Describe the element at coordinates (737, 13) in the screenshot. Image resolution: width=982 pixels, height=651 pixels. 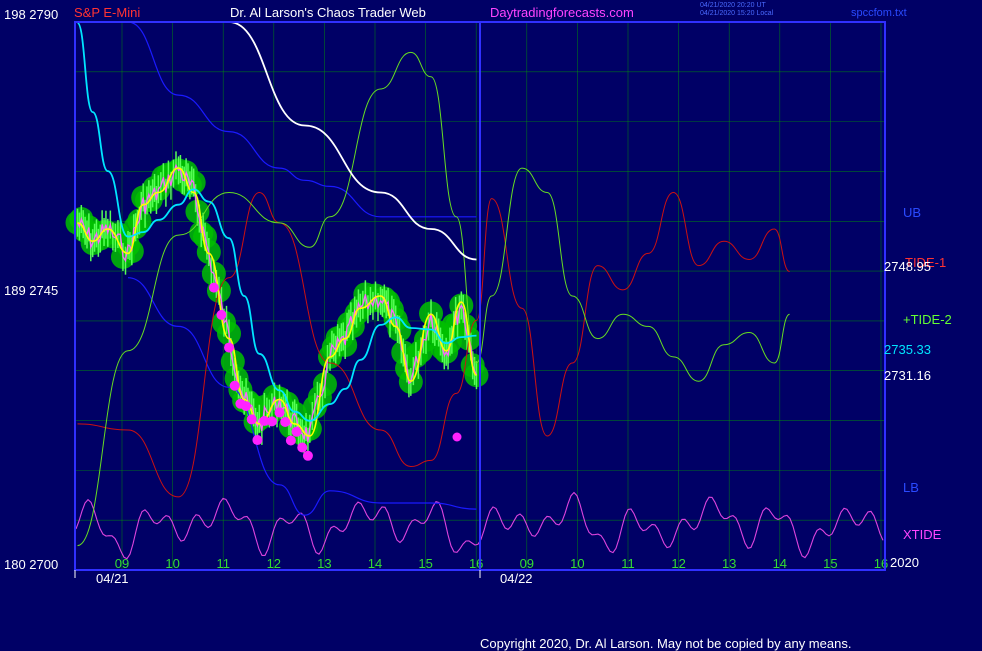
I see `timestamp-local: 04/21/2020 15:20 Local` at that location.